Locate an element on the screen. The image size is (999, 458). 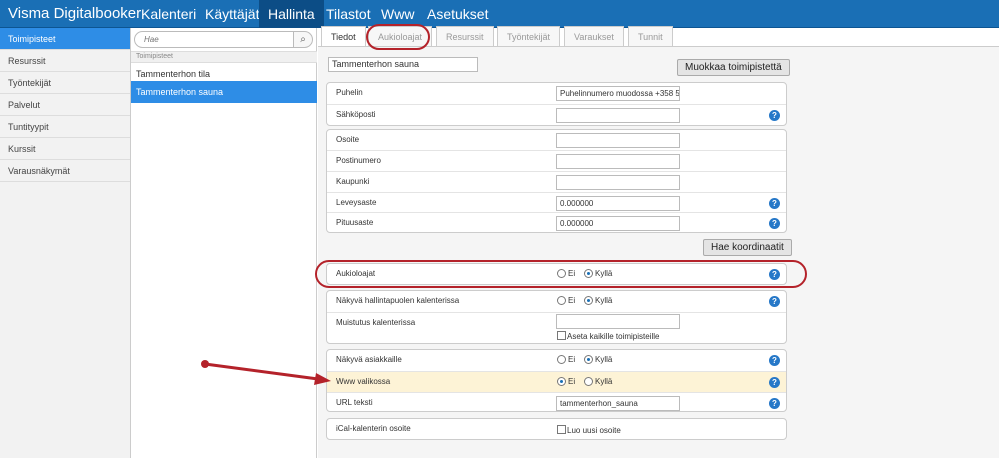
annotation-arrow is located at coordinates (266, 372).